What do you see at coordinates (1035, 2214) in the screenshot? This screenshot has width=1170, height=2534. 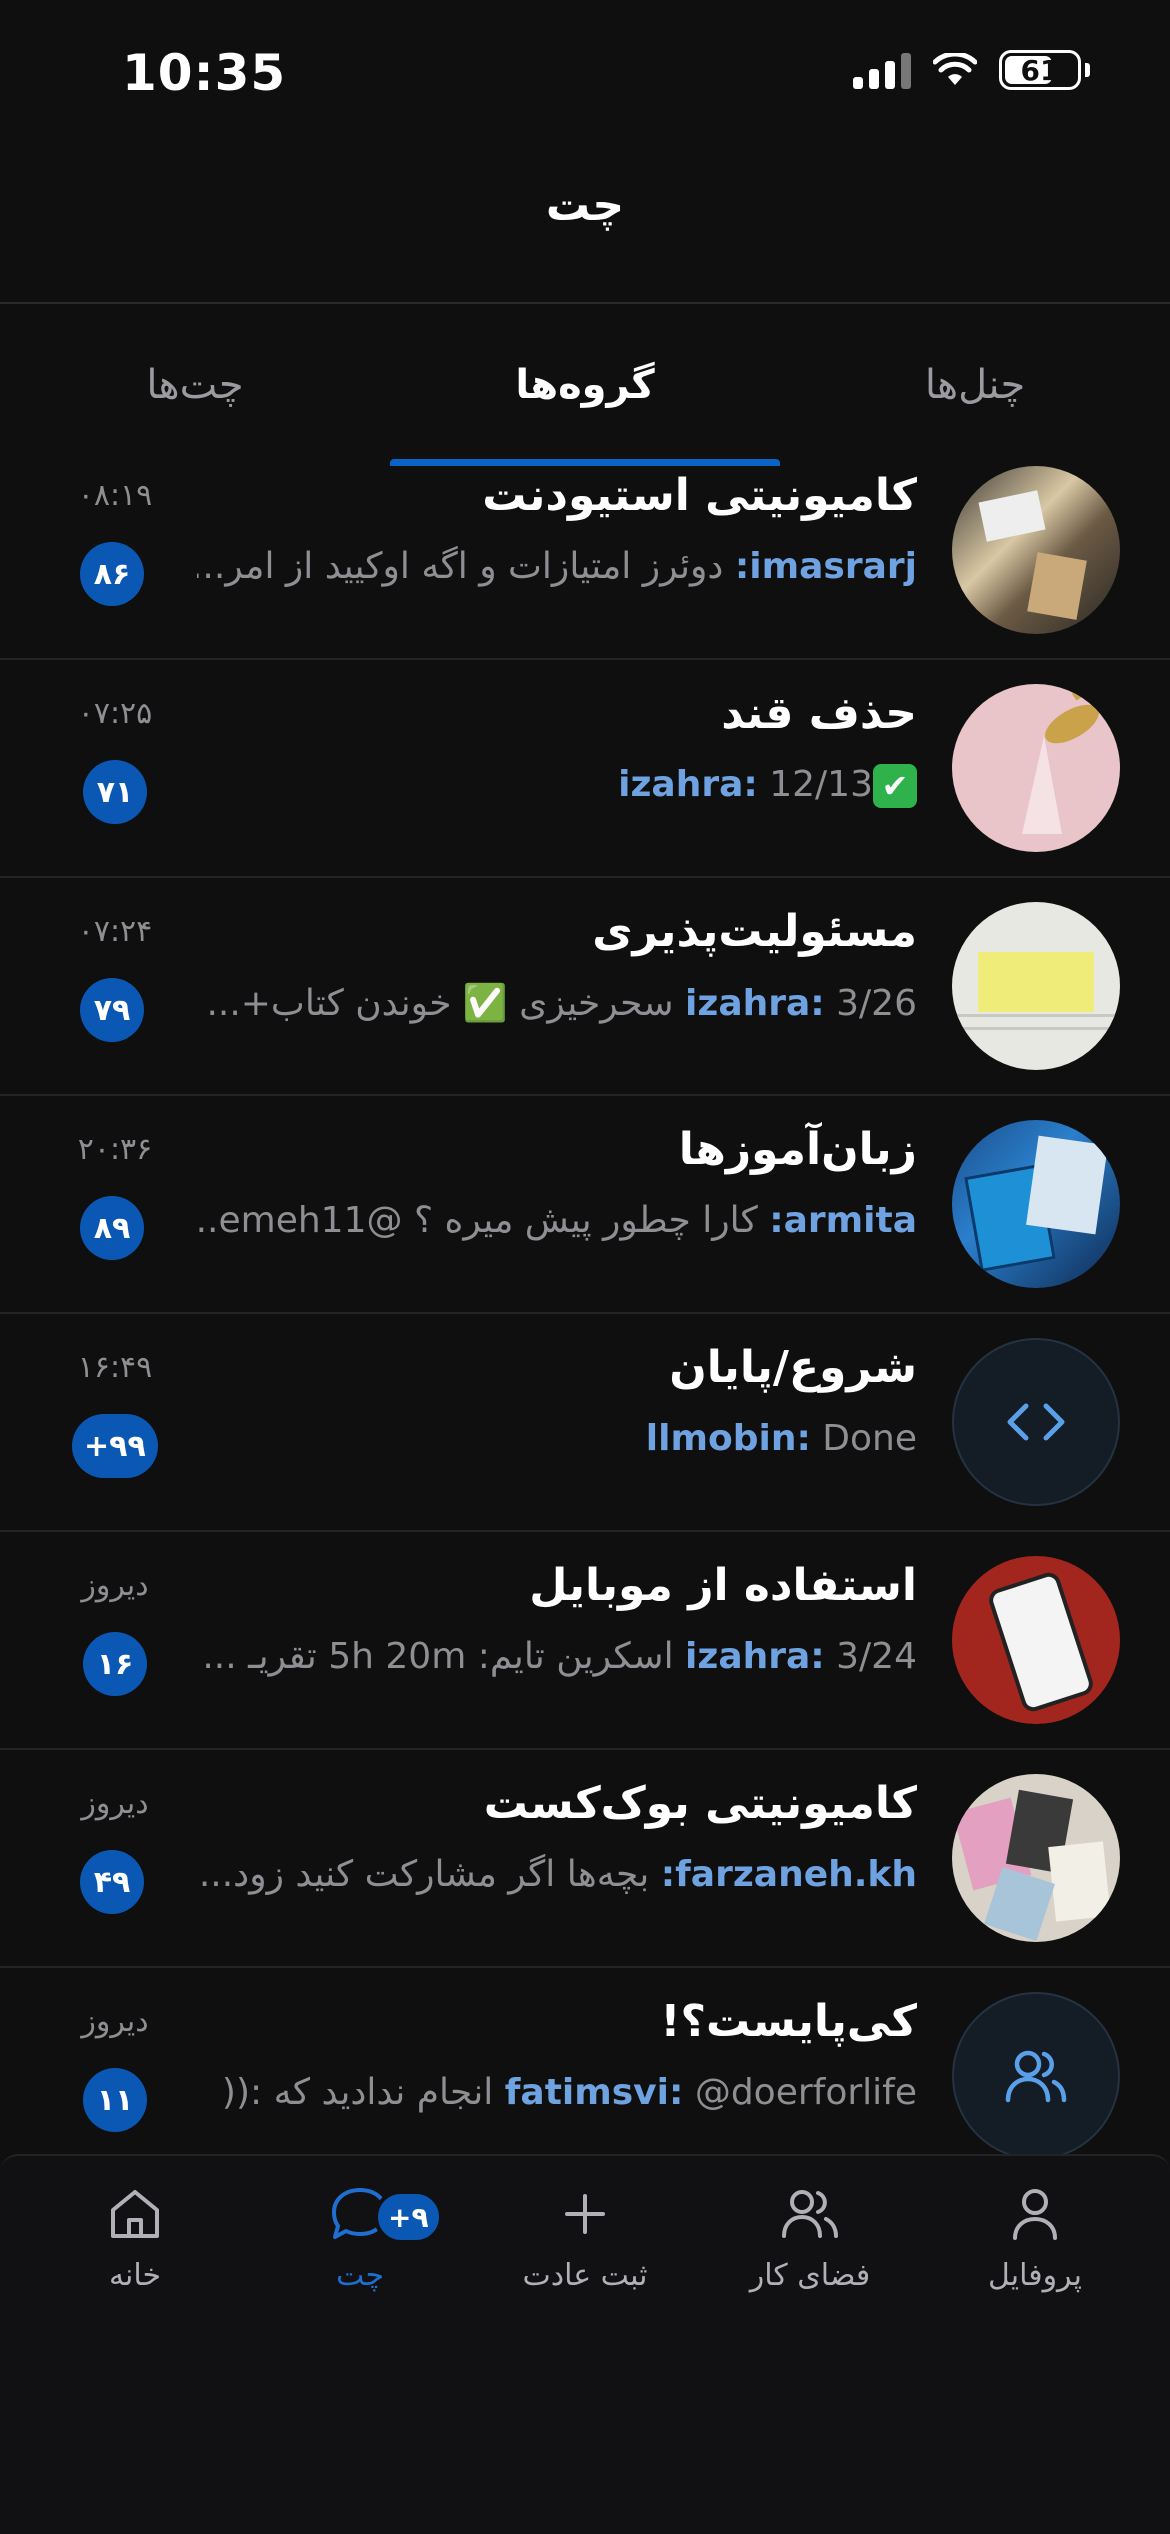 I see `user-icon` at bounding box center [1035, 2214].